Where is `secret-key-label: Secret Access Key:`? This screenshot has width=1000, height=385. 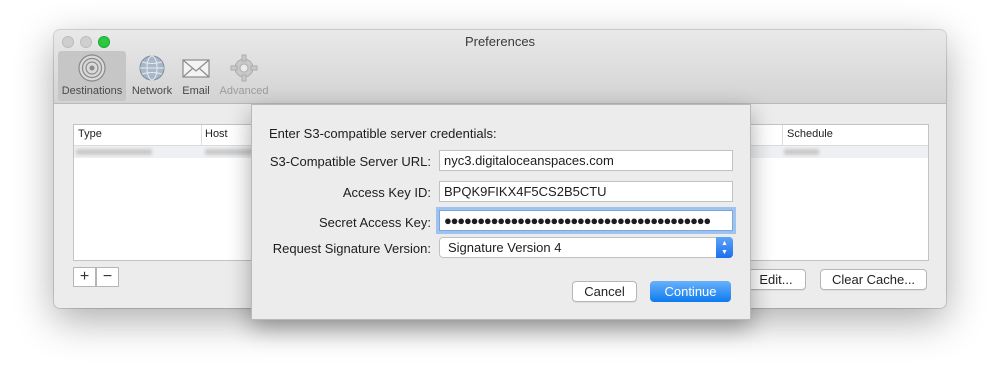 secret-key-label: Secret Access Key: is located at coordinates (375, 222).